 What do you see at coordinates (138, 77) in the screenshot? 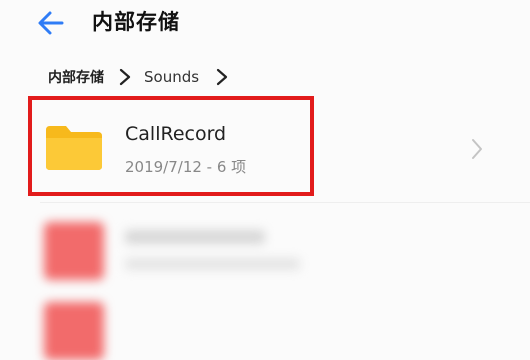
I see `breadcrumb: 内部存储 Sounds` at bounding box center [138, 77].